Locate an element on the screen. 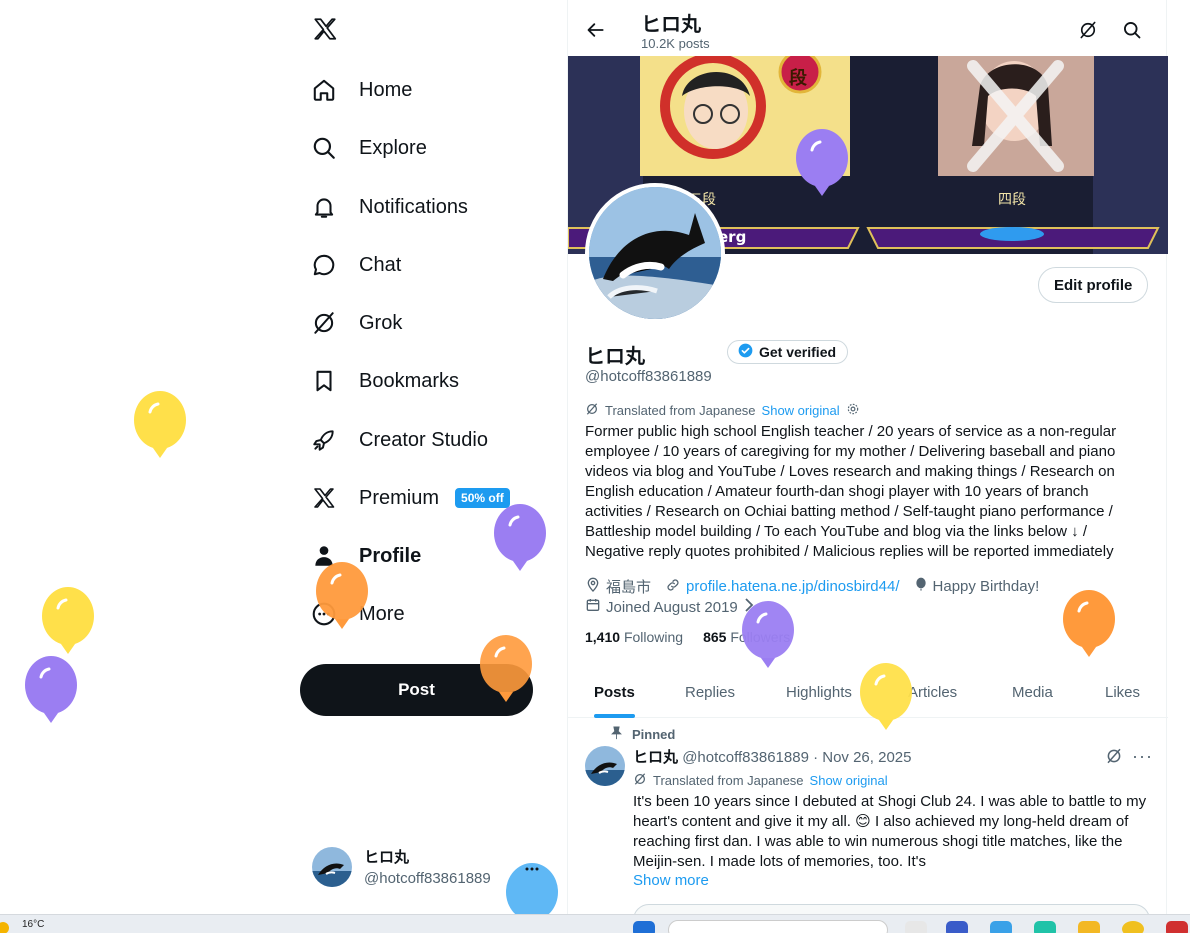 This screenshot has width=1190, height=933. header-profile-name: ヒロ丸 is located at coordinates (671, 25).